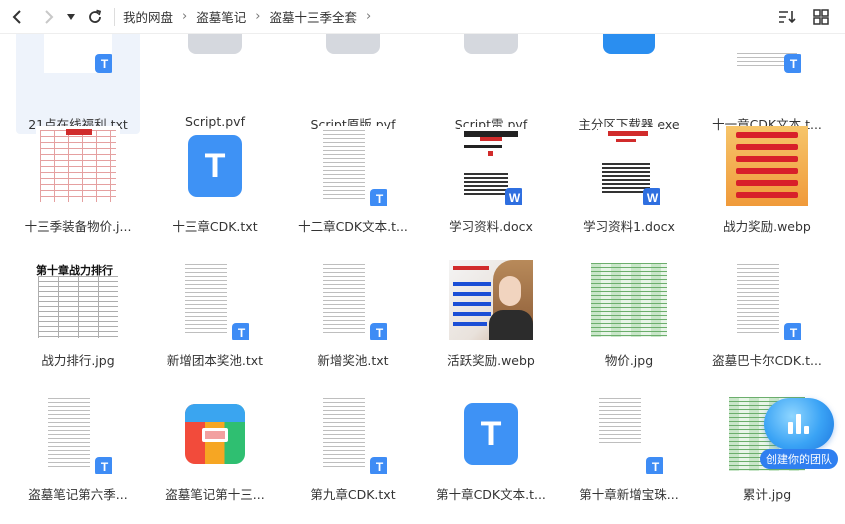 This screenshot has height=524, width=845. Describe the element at coordinates (422, 17) in the screenshot. I see `toolbar: 我的网盘 › 盗墓笔记 › 盗墓十三季全套 ›` at that location.